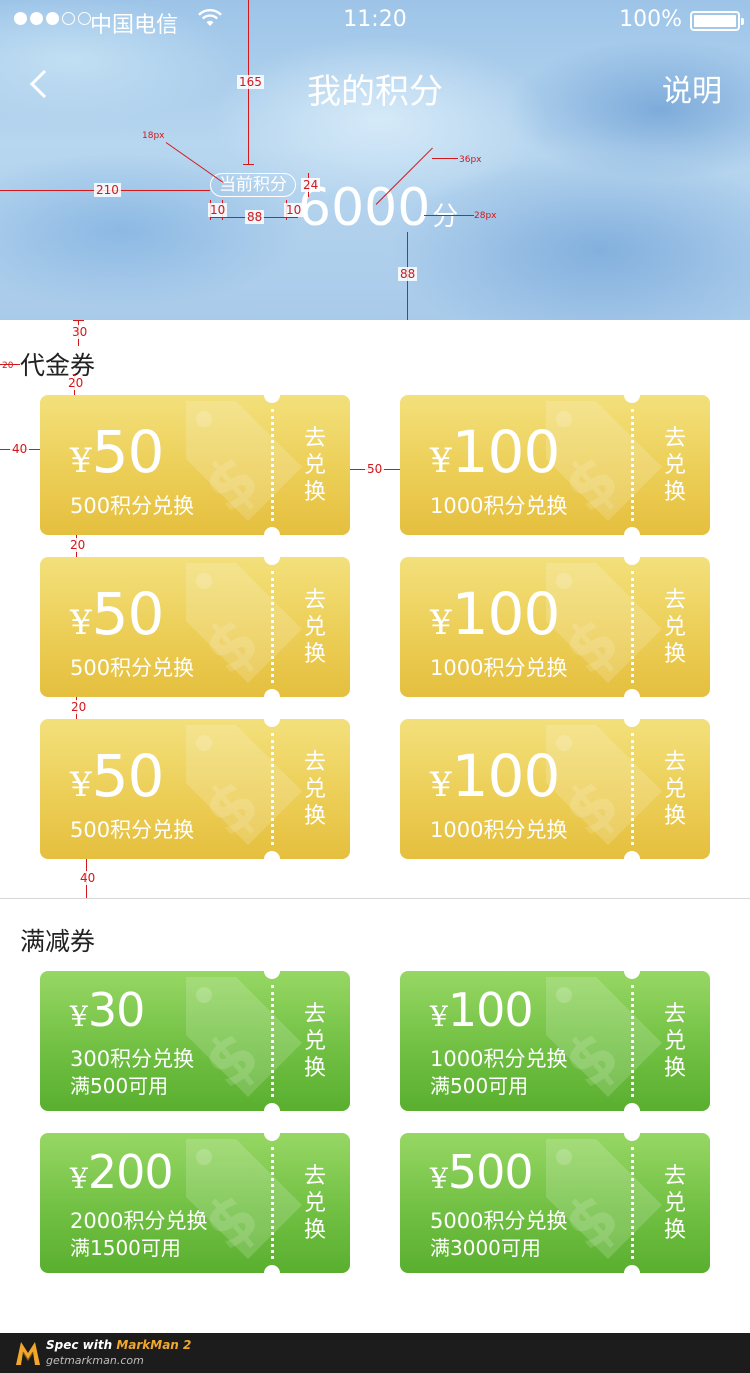 This screenshot has width=750, height=1373. I want to click on spec-label: 165, so click(250, 82).